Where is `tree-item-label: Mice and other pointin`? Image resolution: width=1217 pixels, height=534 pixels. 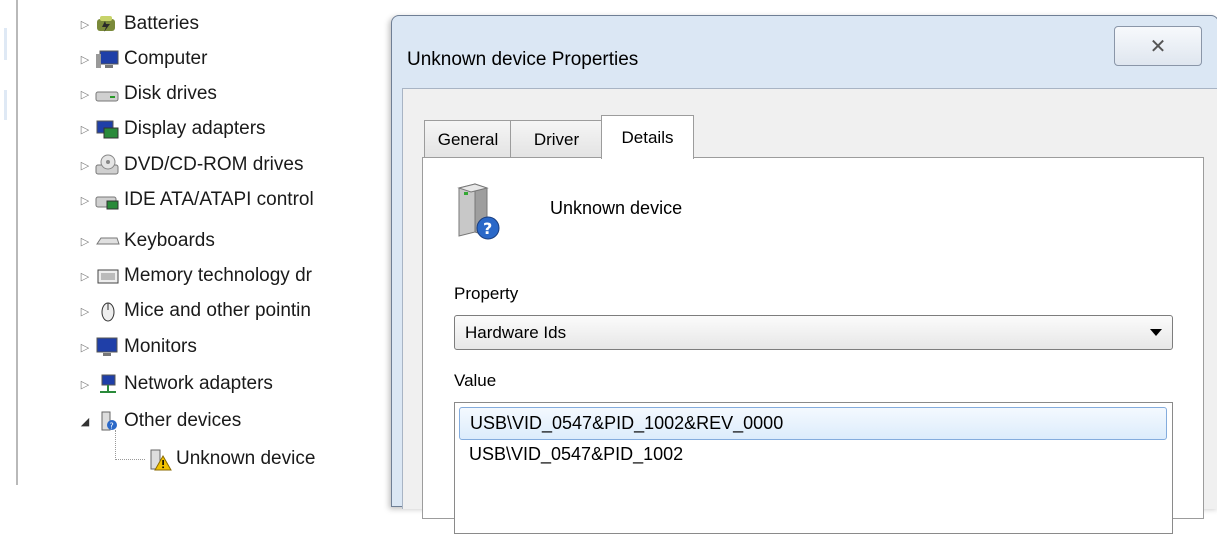 tree-item-label: Mice and other pointin is located at coordinates (217, 310).